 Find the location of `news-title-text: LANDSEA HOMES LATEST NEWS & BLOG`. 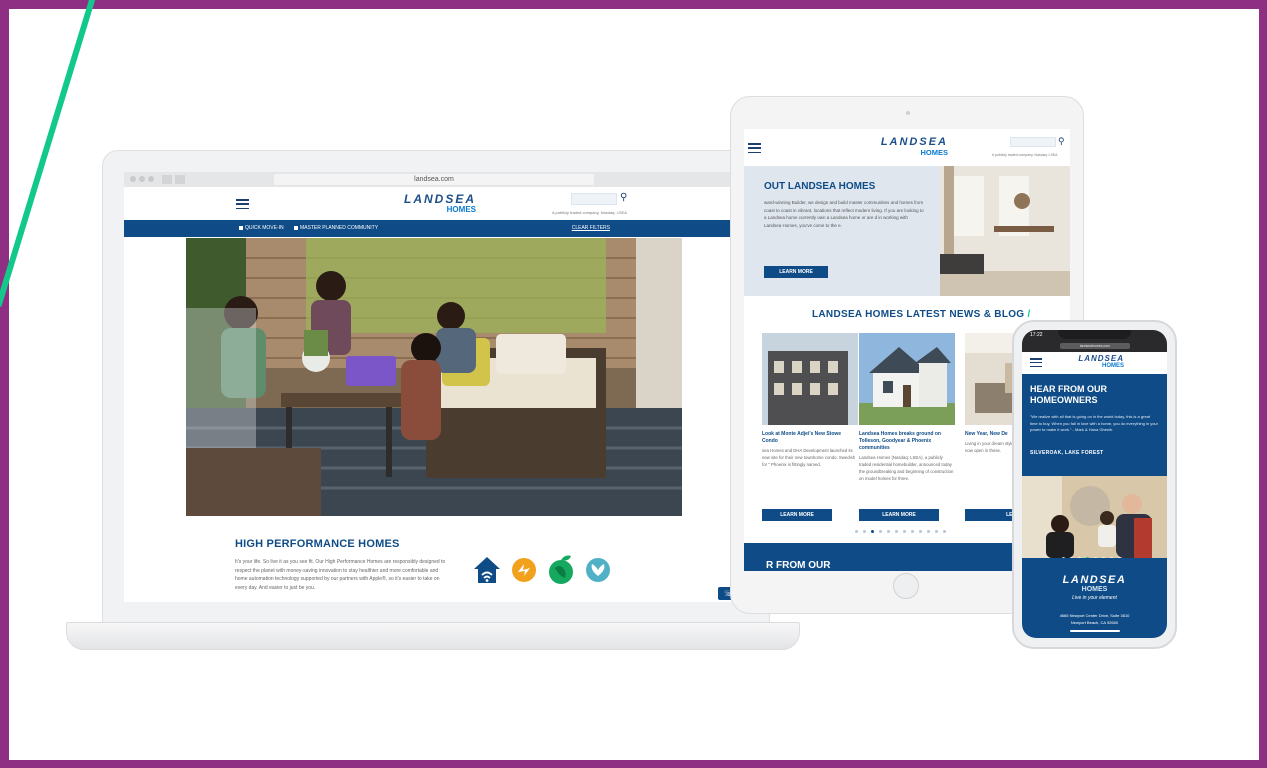

news-title-text: LANDSEA HOMES LATEST NEWS & BLOG is located at coordinates (918, 314).